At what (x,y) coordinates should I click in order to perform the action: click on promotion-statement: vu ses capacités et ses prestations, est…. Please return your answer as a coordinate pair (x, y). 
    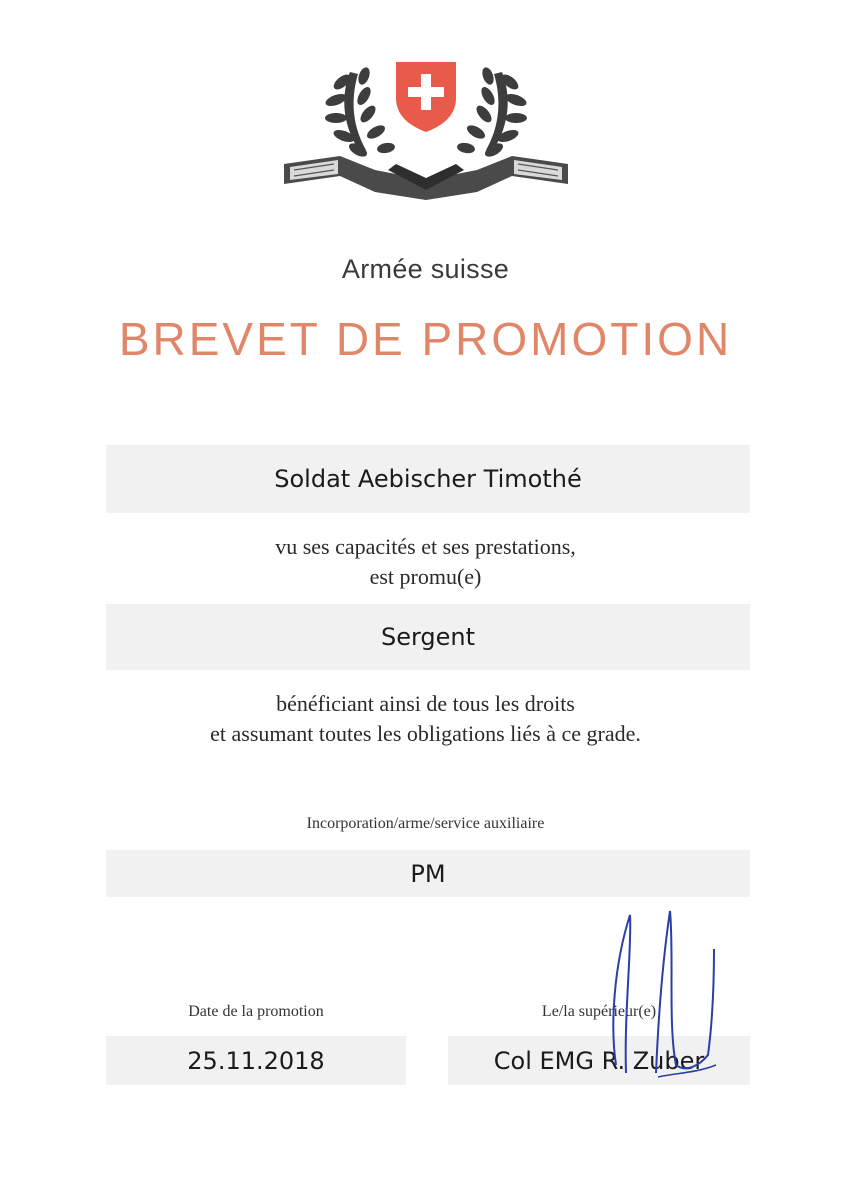
    Looking at the image, I should click on (425, 562).